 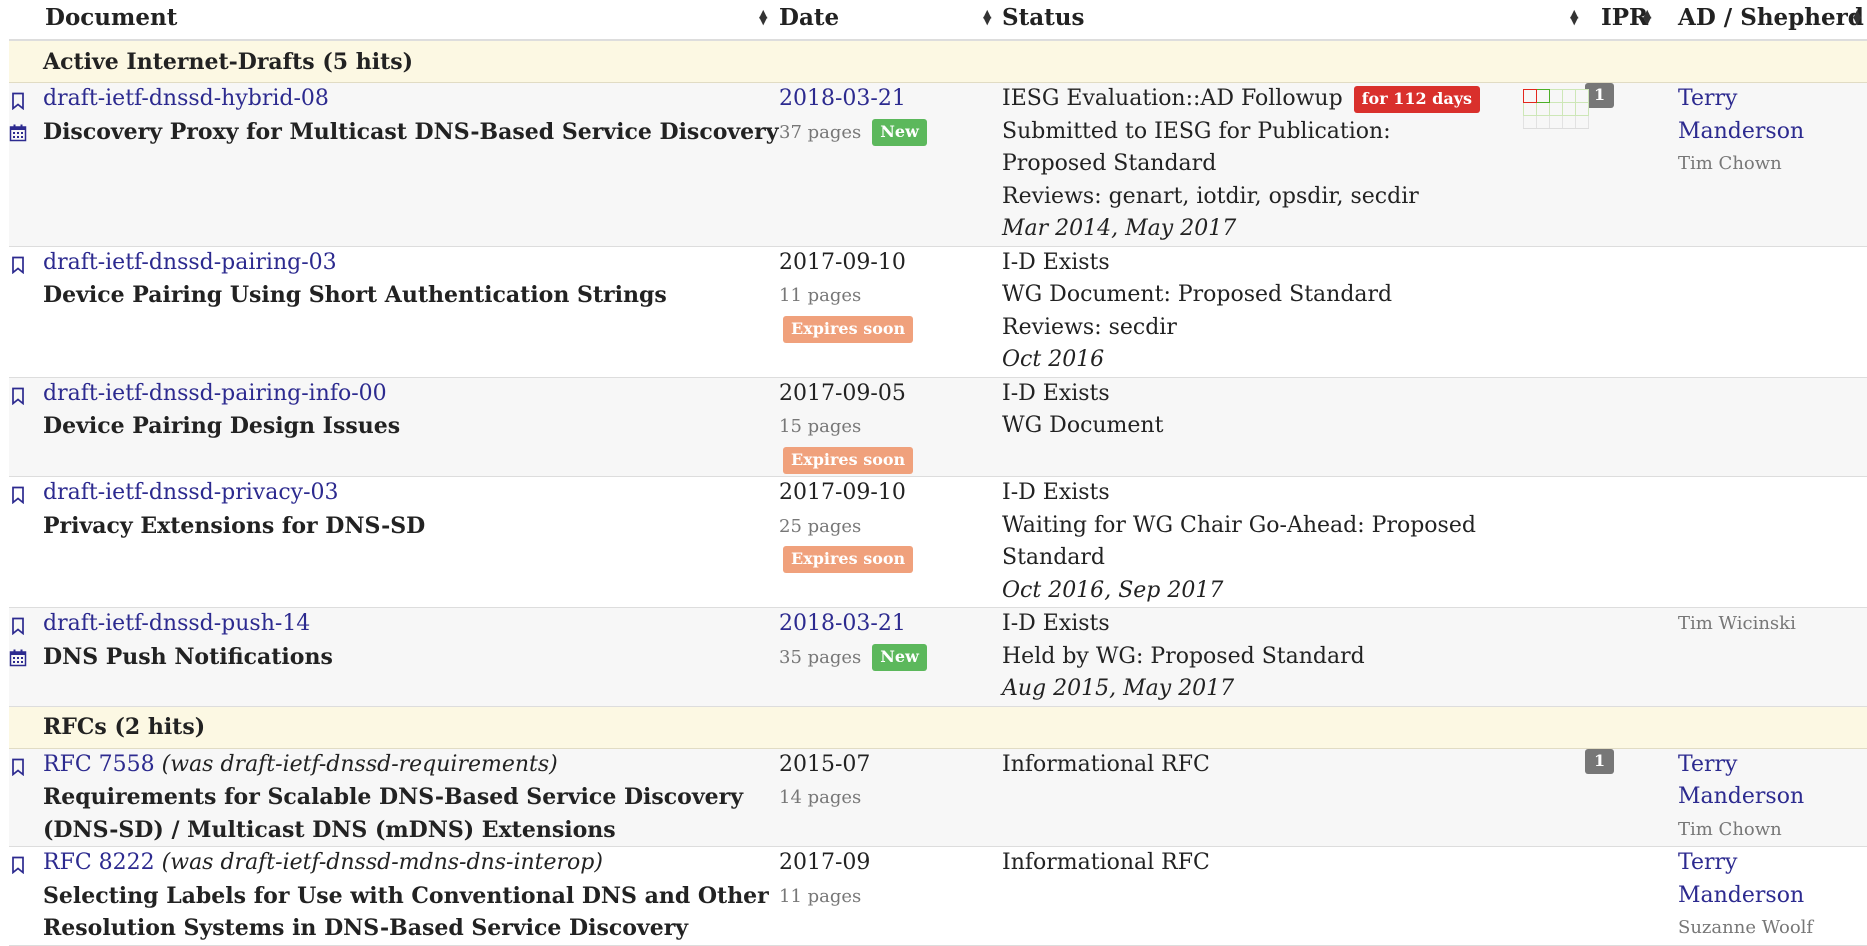 What do you see at coordinates (99, 764) in the screenshot?
I see `document-link: RFC 7558` at bounding box center [99, 764].